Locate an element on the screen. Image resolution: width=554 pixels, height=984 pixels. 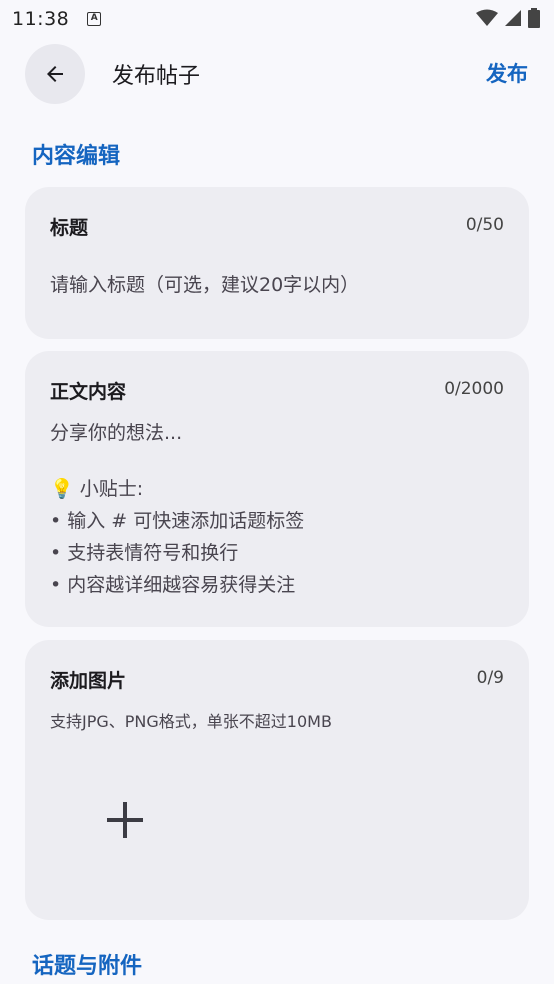
tips-title: 💡 小贴士: is located at coordinates (97, 489).